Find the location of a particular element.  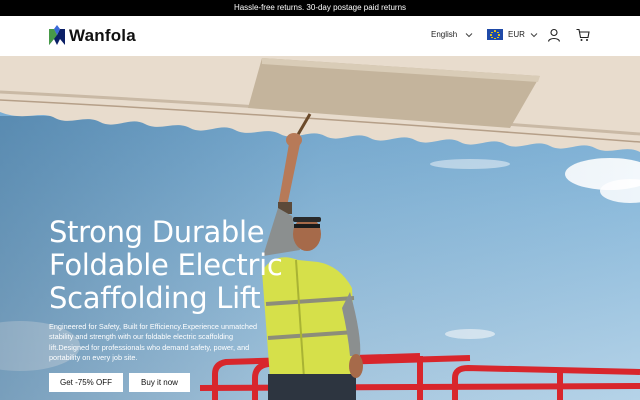

site-header: Wanfola English EUR is located at coordinates (320, 36).